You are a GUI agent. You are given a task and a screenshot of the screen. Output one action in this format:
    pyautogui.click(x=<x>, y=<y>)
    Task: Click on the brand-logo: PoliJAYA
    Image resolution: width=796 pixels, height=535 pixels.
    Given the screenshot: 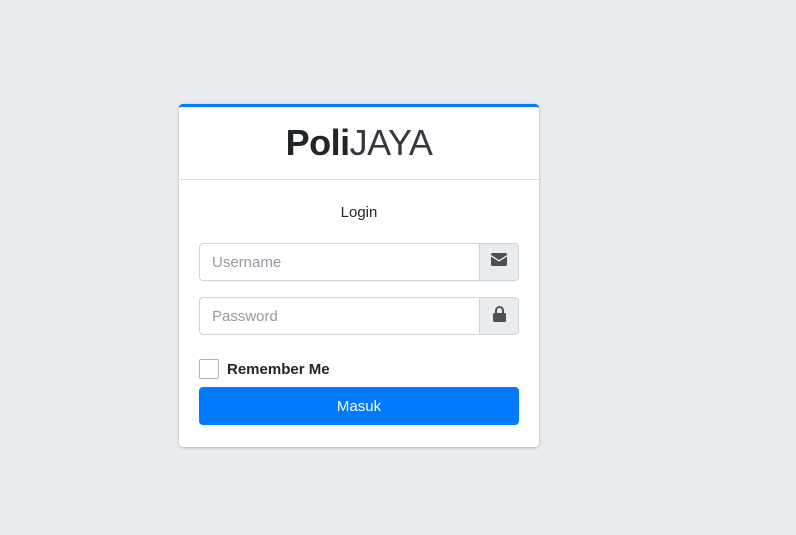 What is the action you would take?
    pyautogui.click(x=359, y=143)
    